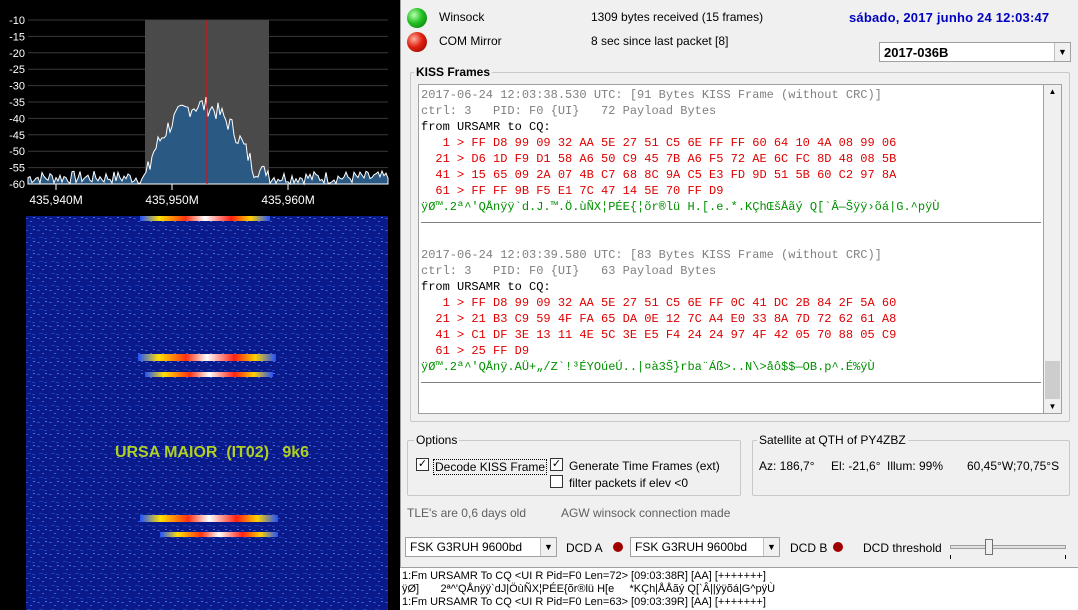 This screenshot has height=610, width=1078. What do you see at coordinates (287, 200) in the screenshot?
I see `x-tick-label: 435,960M` at bounding box center [287, 200].